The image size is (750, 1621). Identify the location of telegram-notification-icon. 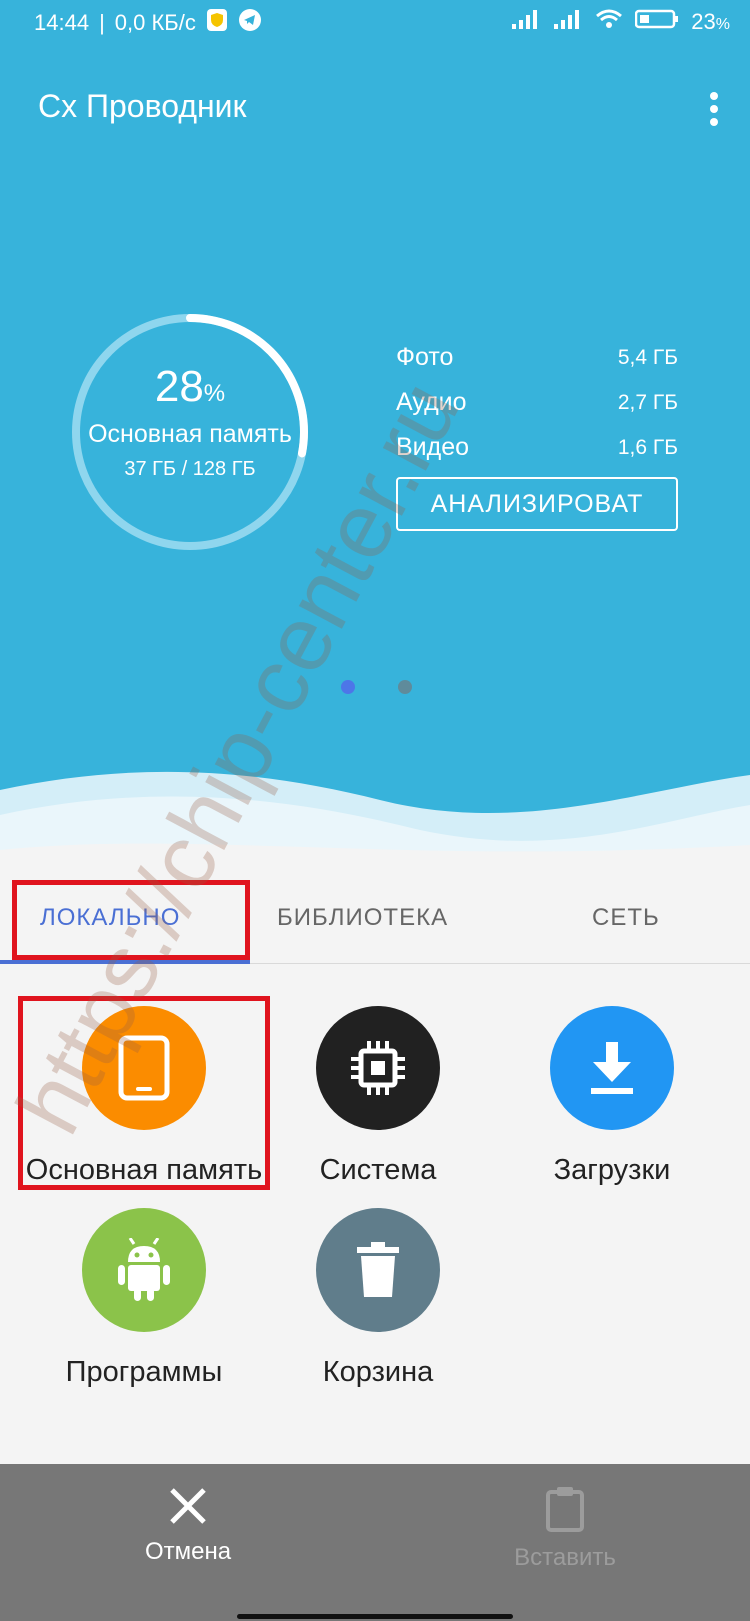
(250, 23).